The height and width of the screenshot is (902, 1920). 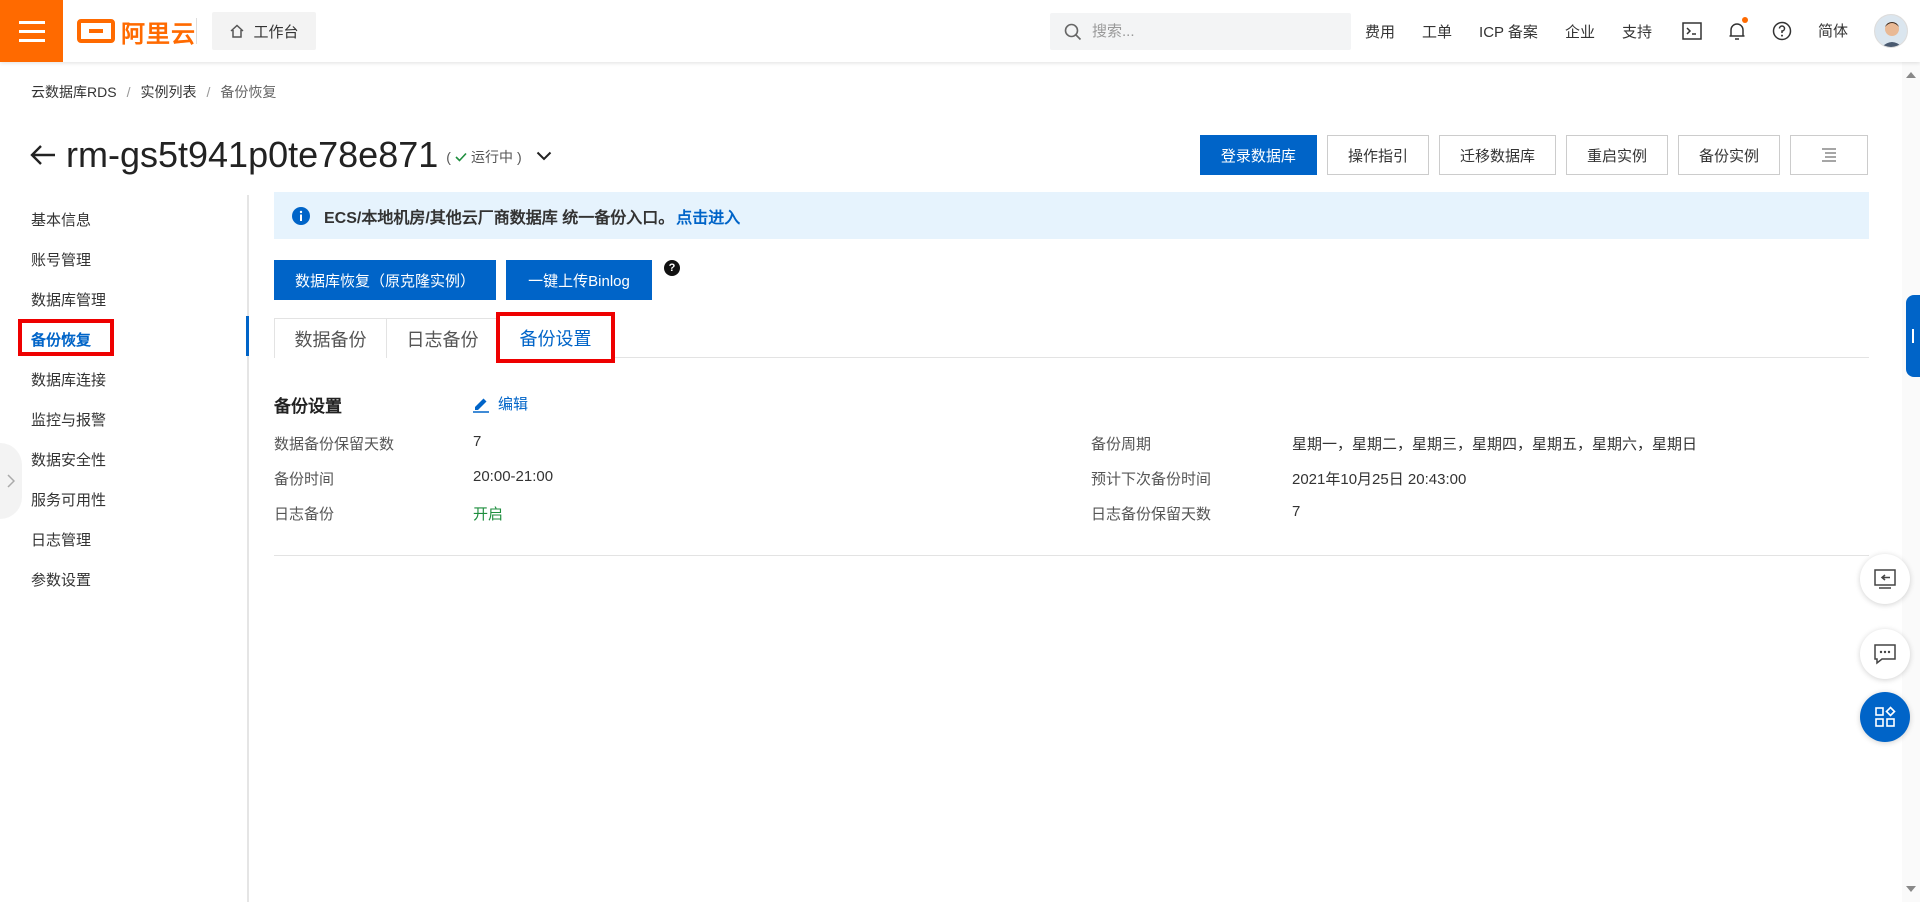 What do you see at coordinates (1207, 31) in the screenshot?
I see `search-input` at bounding box center [1207, 31].